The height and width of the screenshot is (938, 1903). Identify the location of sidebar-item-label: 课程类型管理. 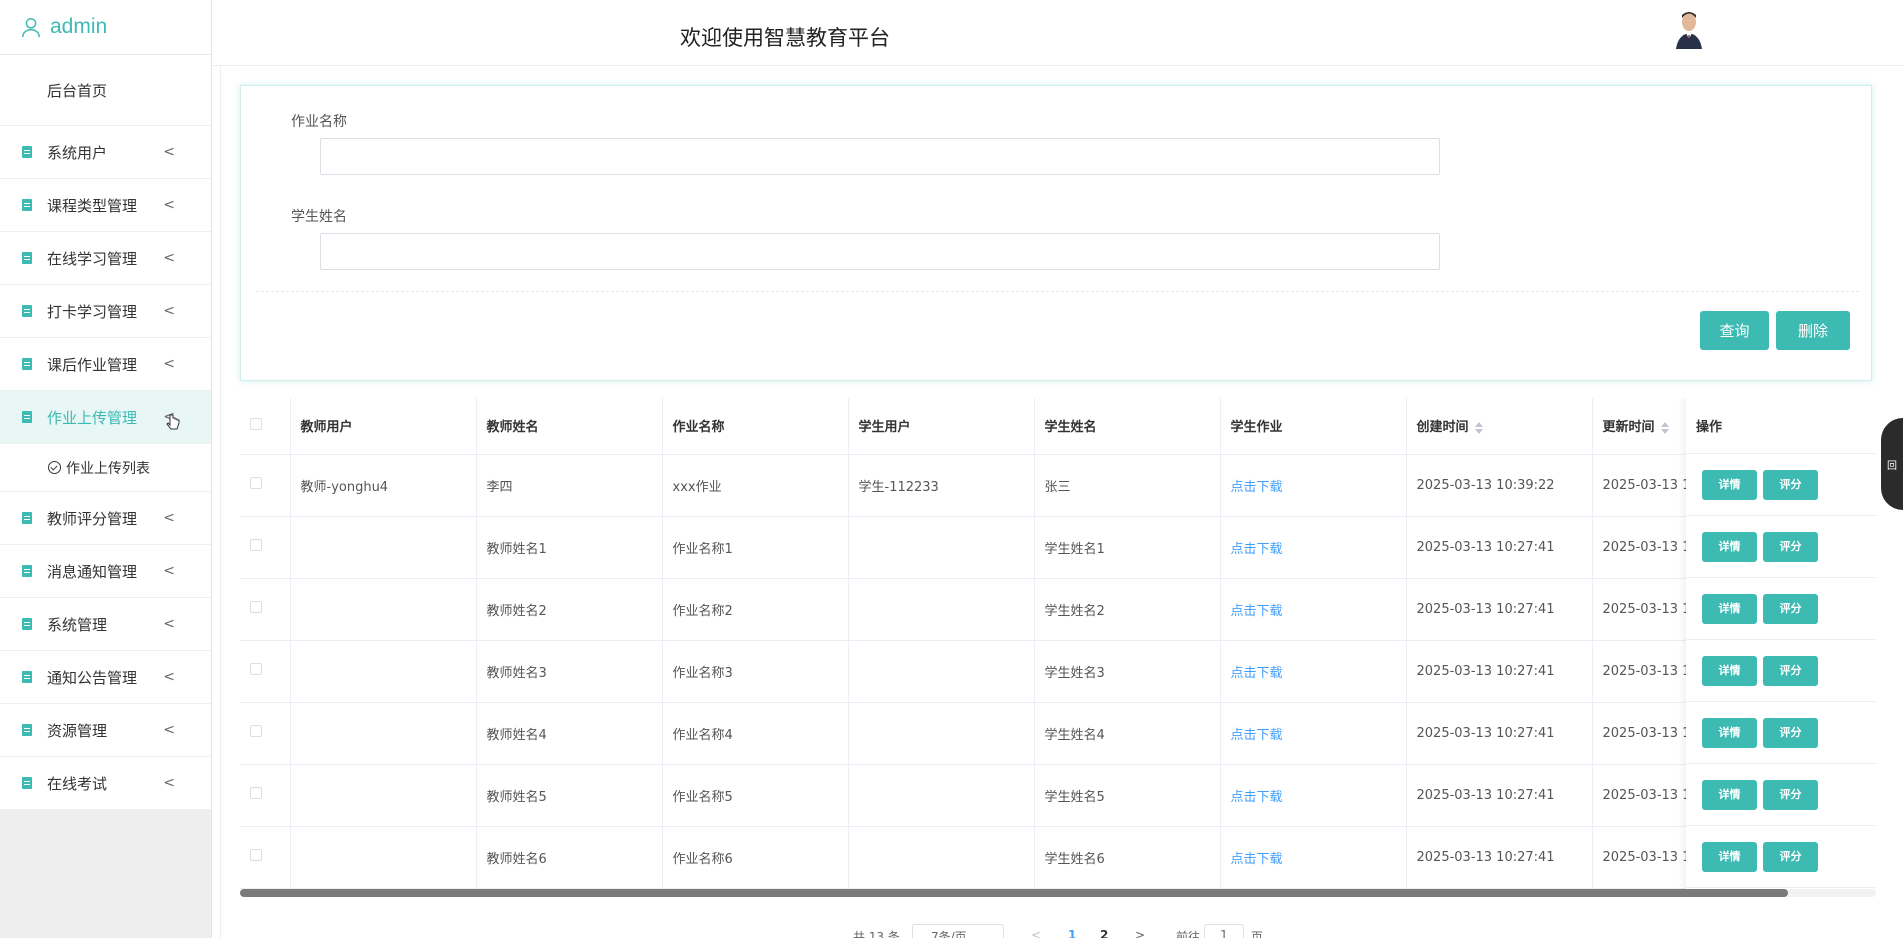
(92, 205).